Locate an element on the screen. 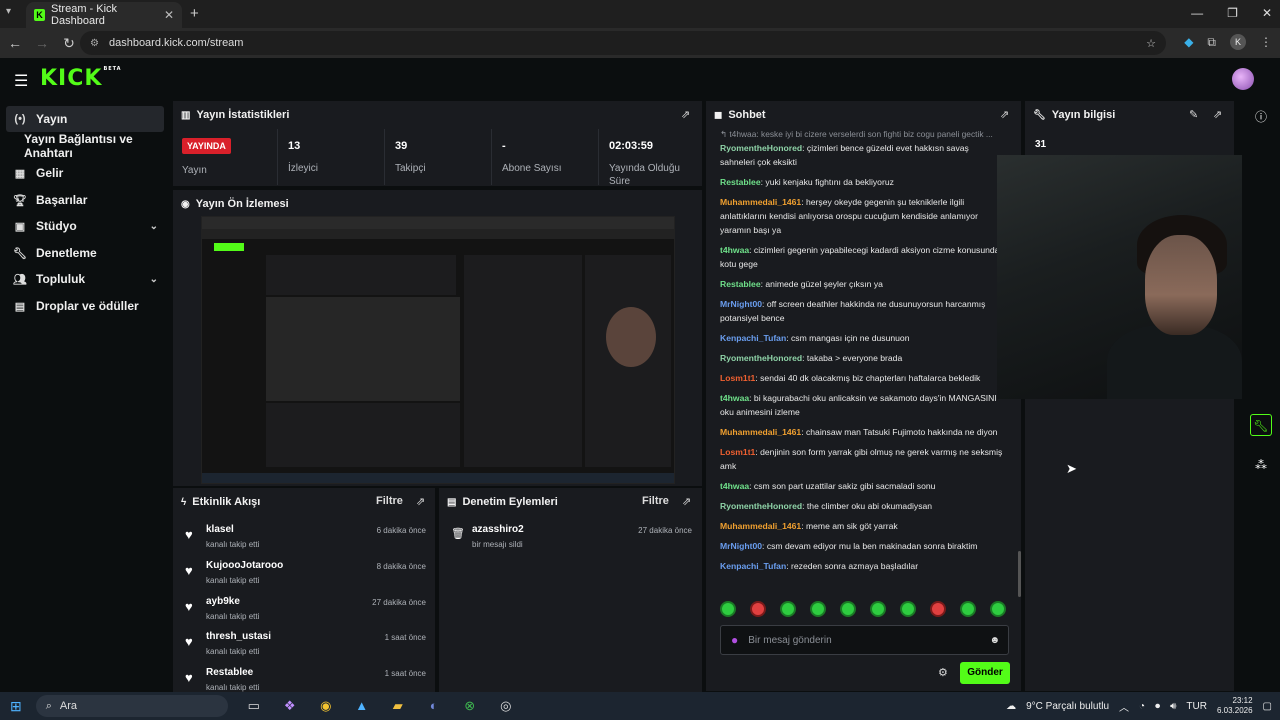  user-avatar is located at coordinates (1243, 79).